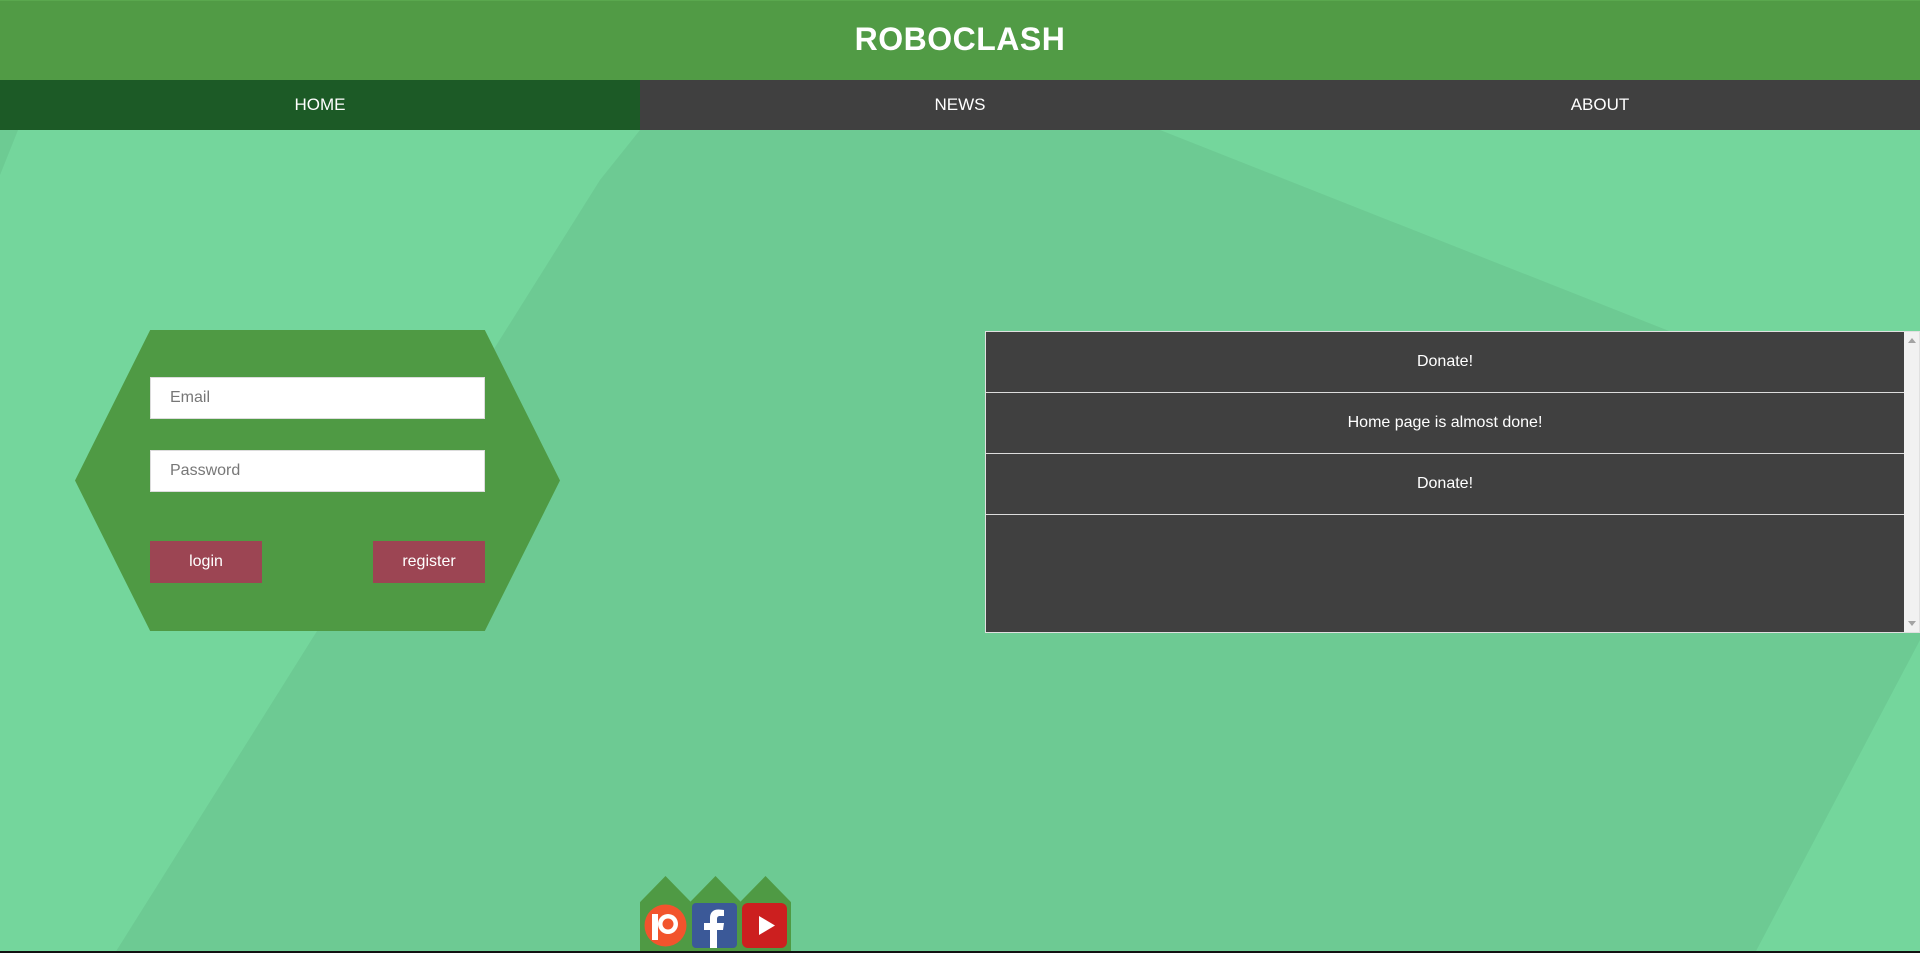 Image resolution: width=1920 pixels, height=953 pixels. Describe the element at coordinates (1912, 340) in the screenshot. I see `scroll-up-icon` at that location.